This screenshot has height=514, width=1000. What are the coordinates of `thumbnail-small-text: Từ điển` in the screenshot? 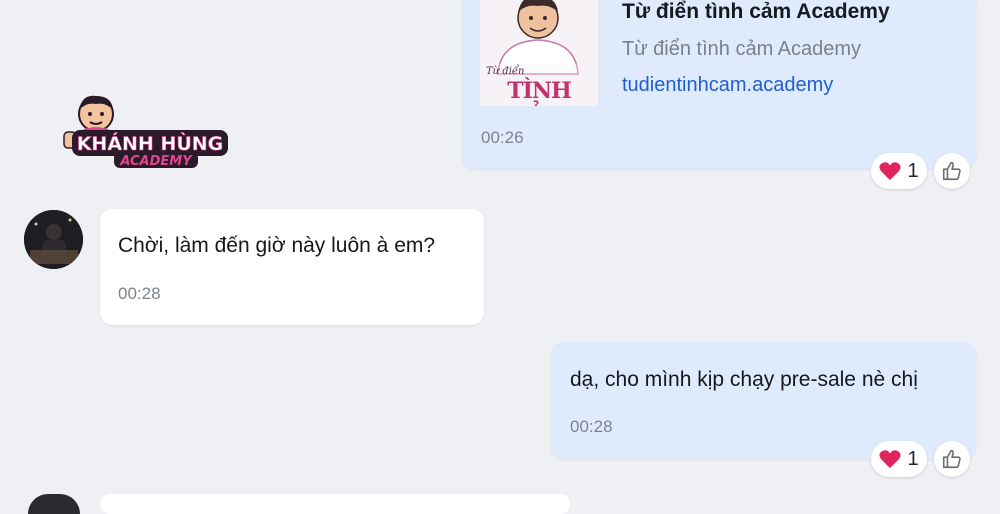 It's located at (505, 71).